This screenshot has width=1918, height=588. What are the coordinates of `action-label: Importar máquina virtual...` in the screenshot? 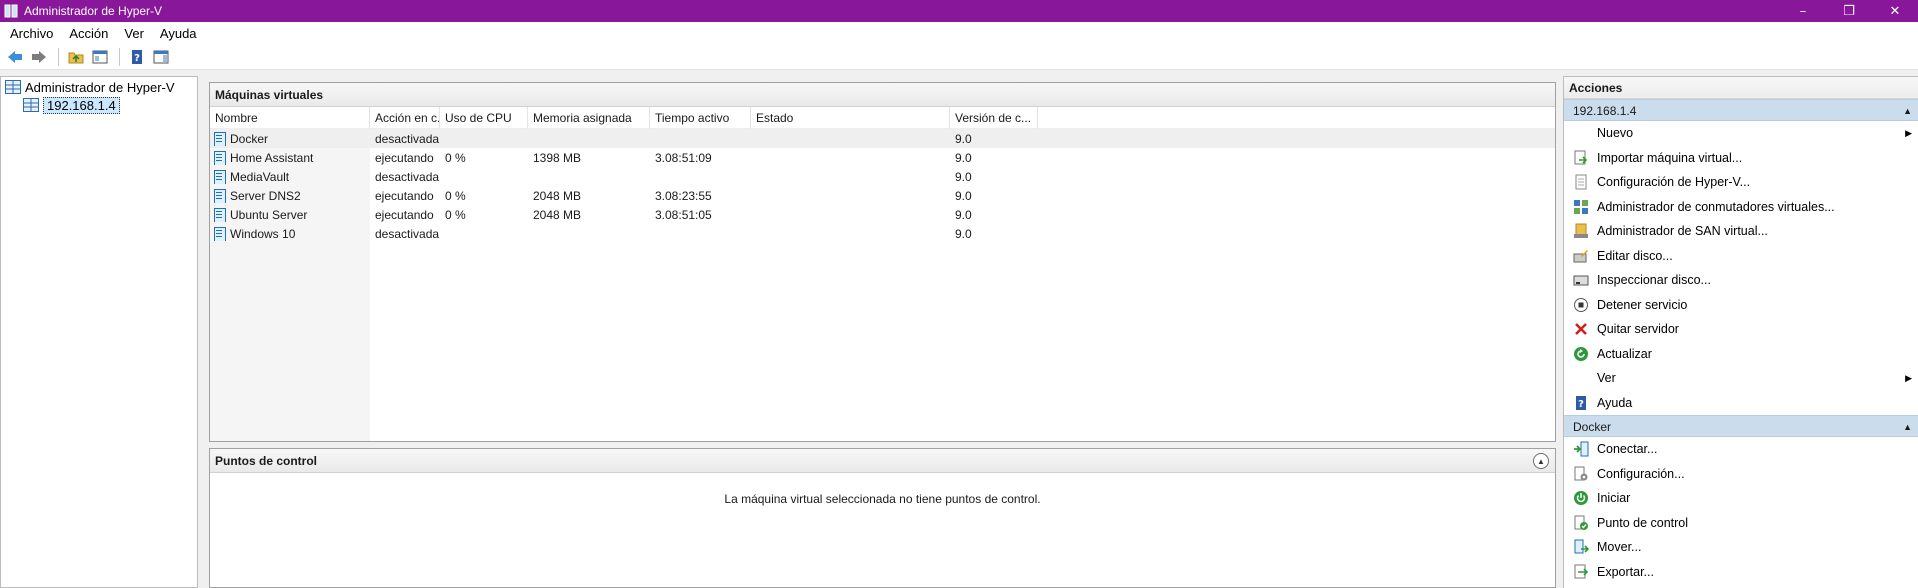 It's located at (1670, 157).